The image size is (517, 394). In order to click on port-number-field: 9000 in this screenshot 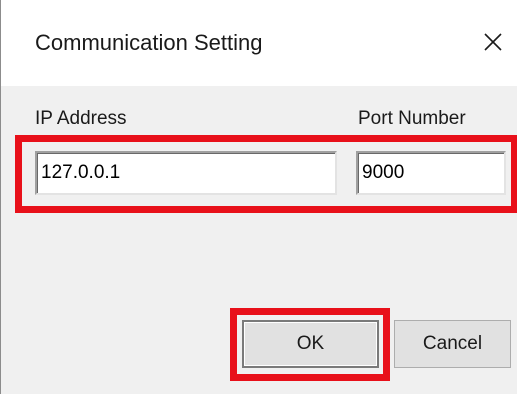, I will do `click(431, 173)`.